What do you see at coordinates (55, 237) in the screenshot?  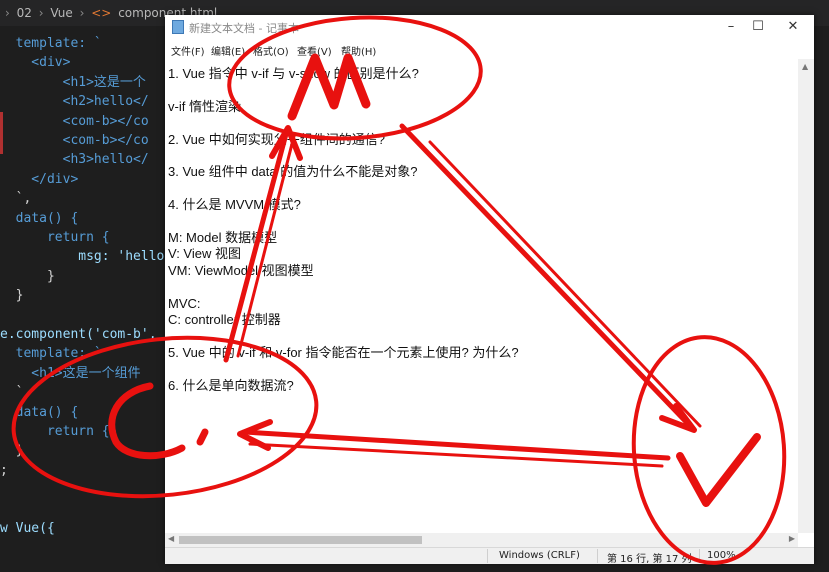 I see `code-line: return {` at bounding box center [55, 237].